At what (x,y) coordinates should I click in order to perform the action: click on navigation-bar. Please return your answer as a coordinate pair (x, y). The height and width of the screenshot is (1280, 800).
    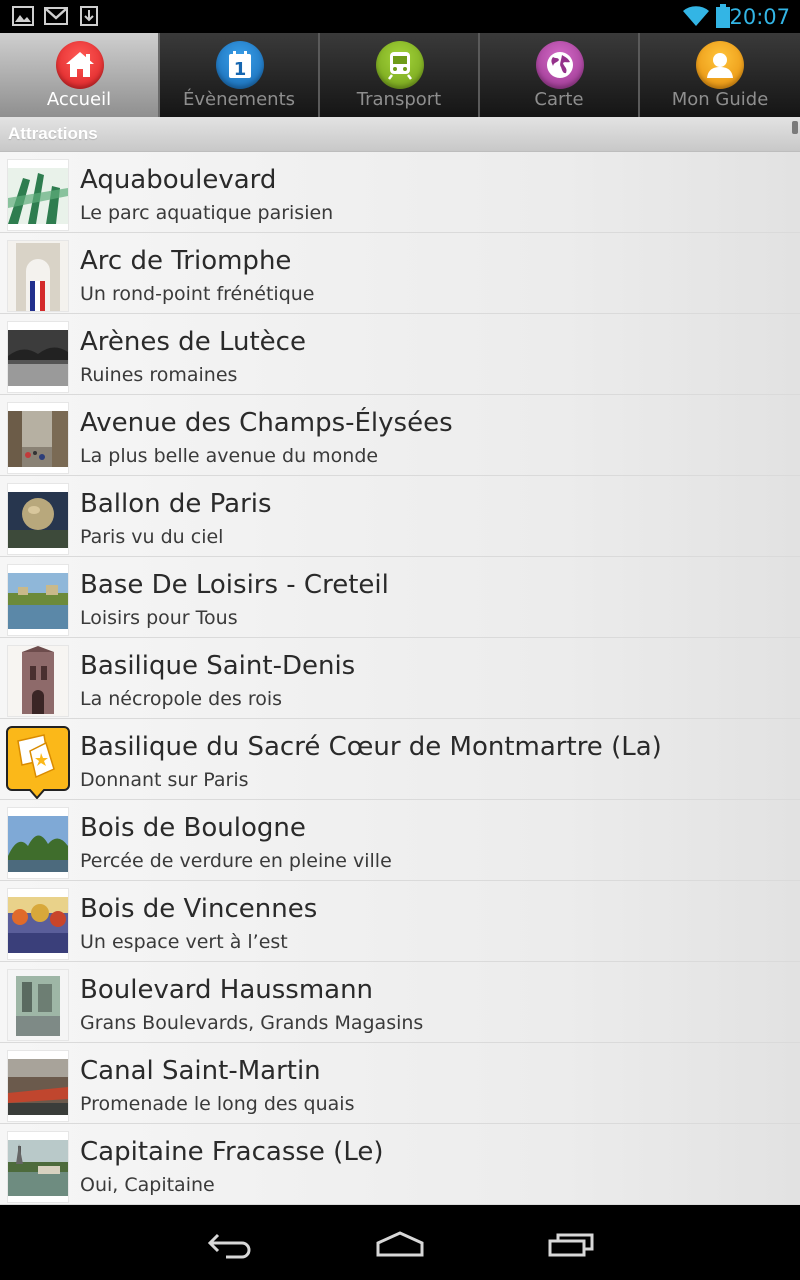
    Looking at the image, I should click on (400, 1242).